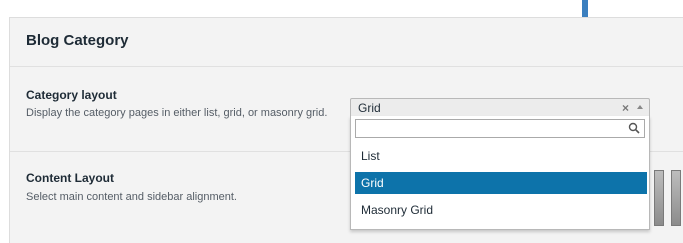 The width and height of the screenshot is (683, 243). I want to click on clear-icon: ×, so click(625, 108).